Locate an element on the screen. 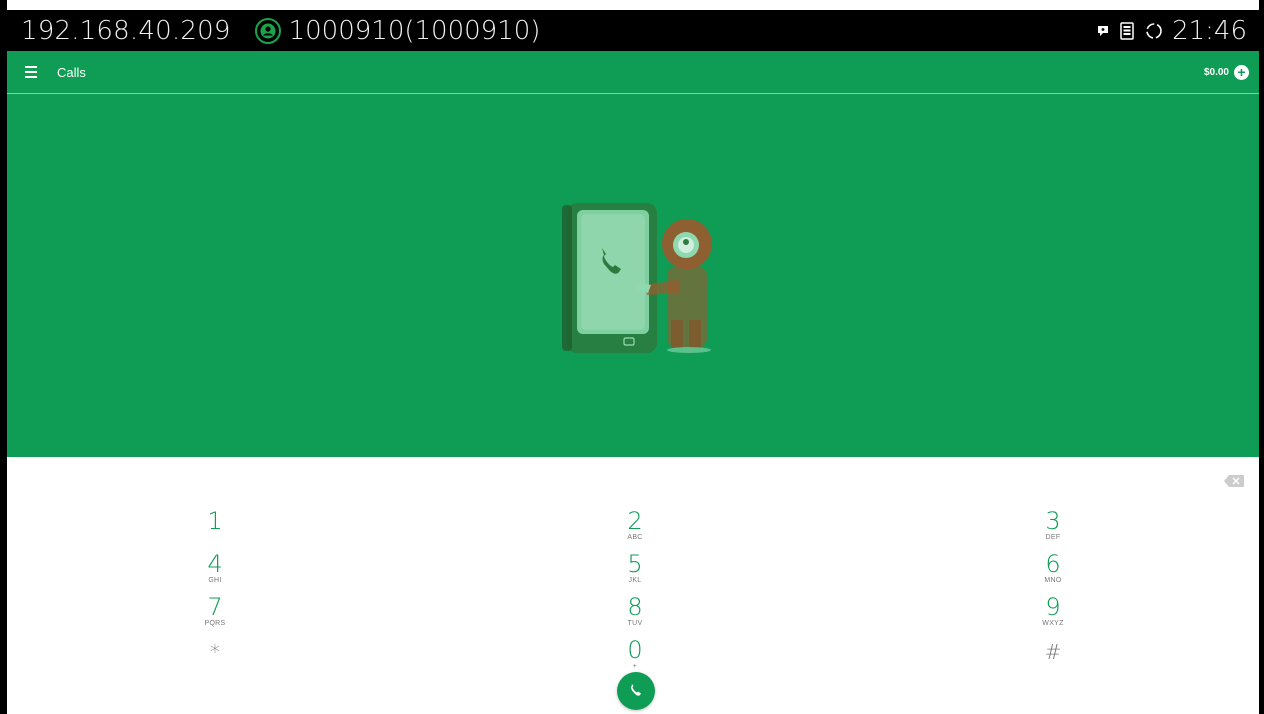 The image size is (1264, 714). key-digit: 8 is located at coordinates (635, 607).